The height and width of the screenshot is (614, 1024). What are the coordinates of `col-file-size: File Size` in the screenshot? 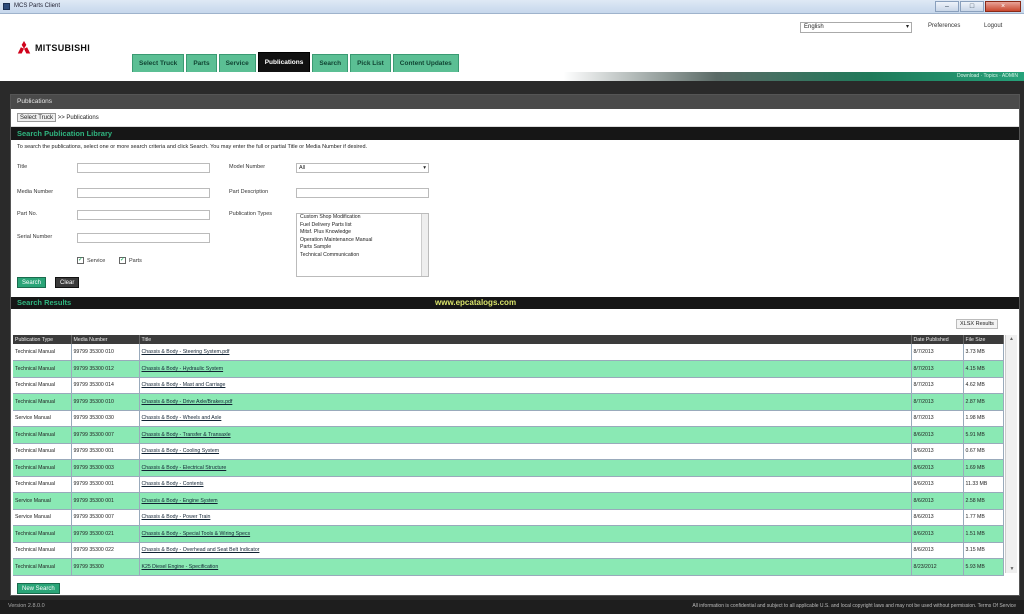 It's located at (983, 339).